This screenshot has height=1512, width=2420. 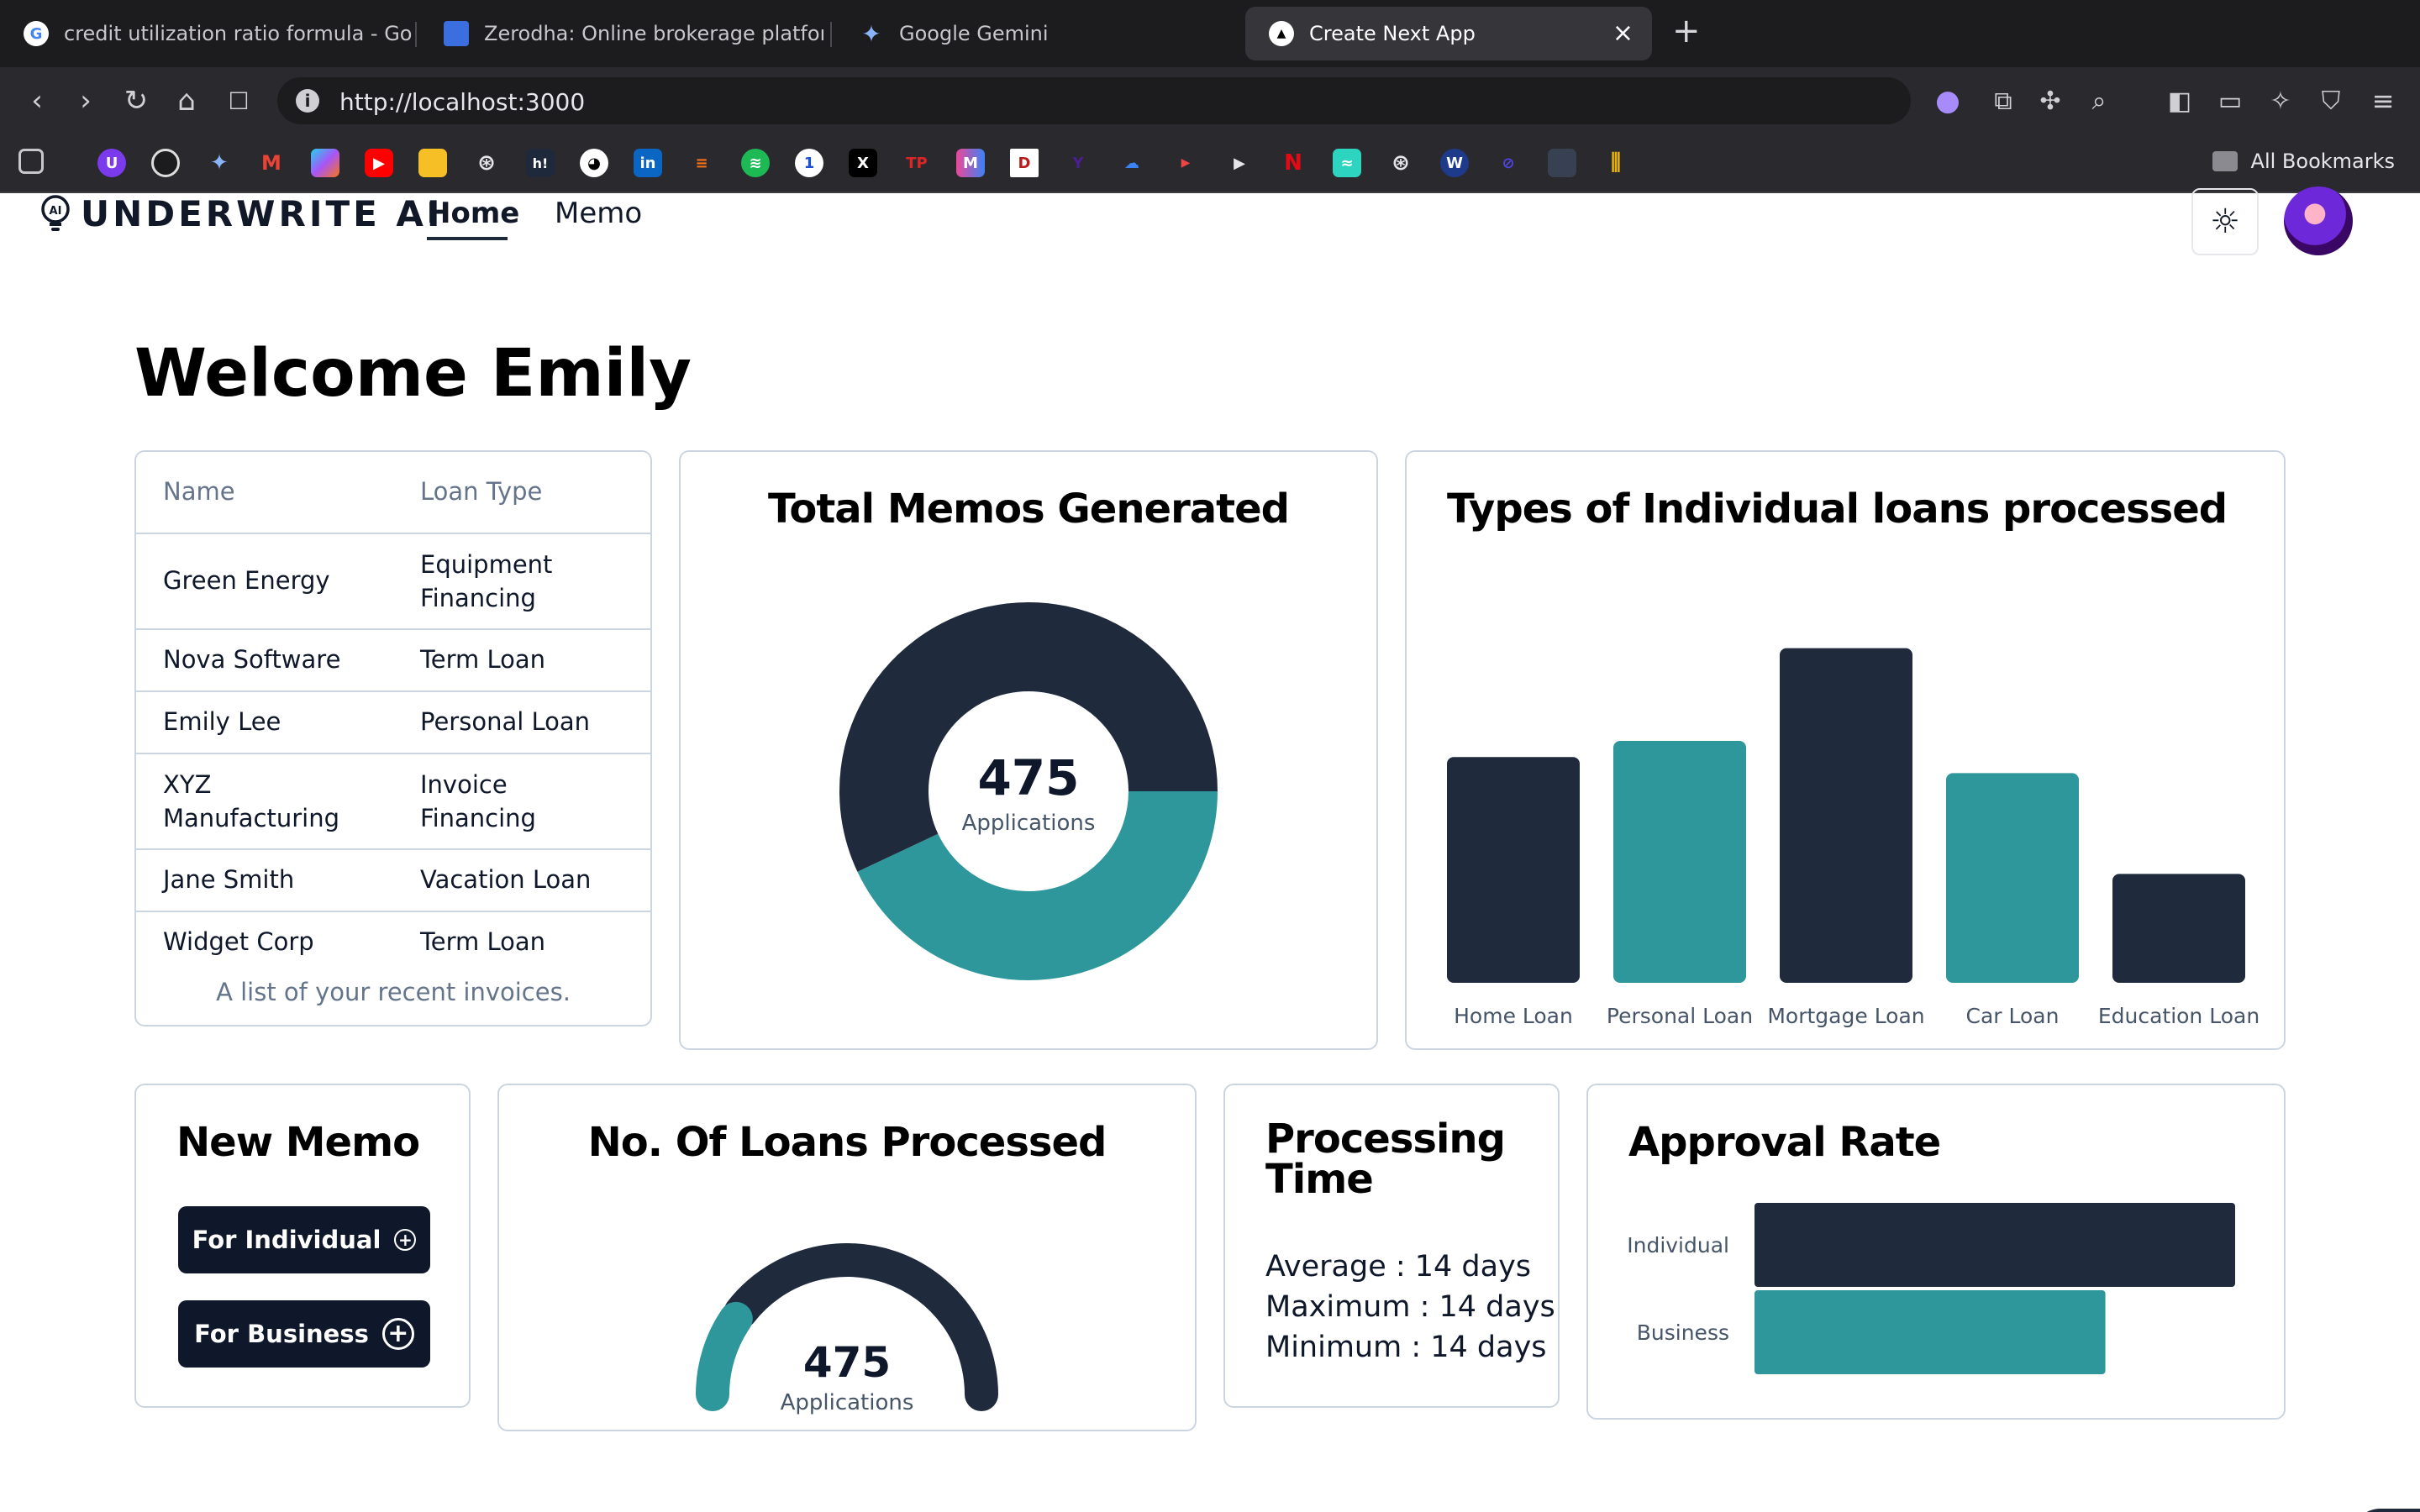 I want to click on bookmark-linkedin-icon: in, so click(x=648, y=163).